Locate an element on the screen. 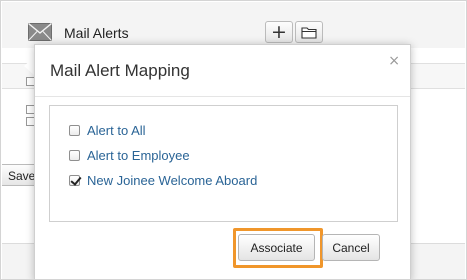 Image resolution: width=467 pixels, height=280 pixels. folder-icon is located at coordinates (309, 32).